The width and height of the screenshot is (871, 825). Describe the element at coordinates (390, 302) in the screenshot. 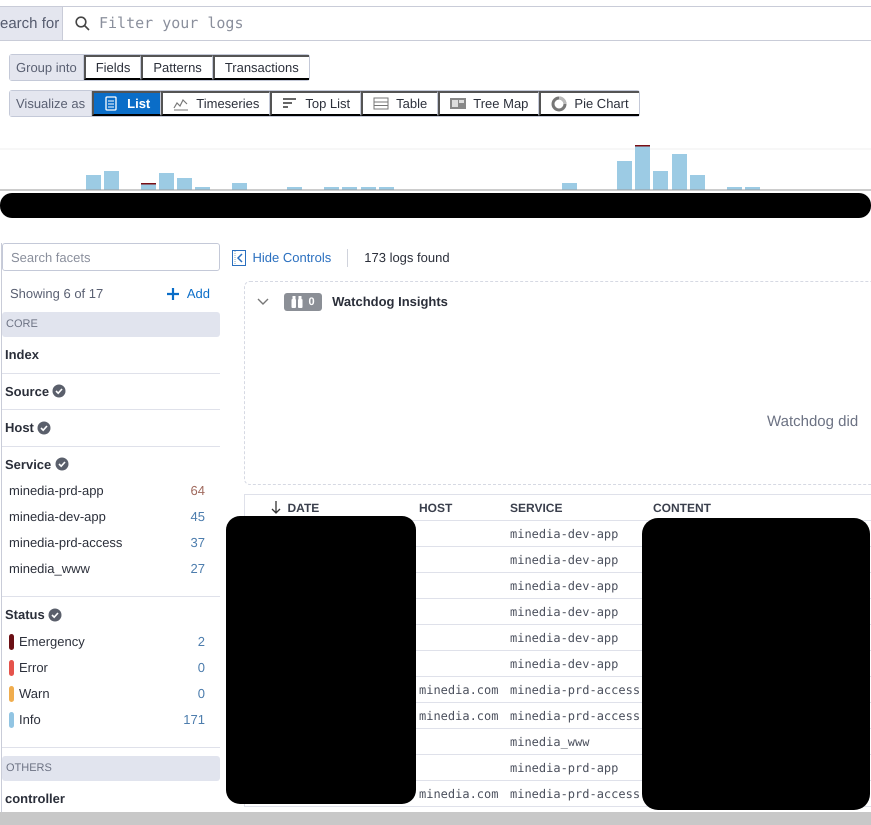

I see `watchdog-title: Watchdog Insights` at that location.